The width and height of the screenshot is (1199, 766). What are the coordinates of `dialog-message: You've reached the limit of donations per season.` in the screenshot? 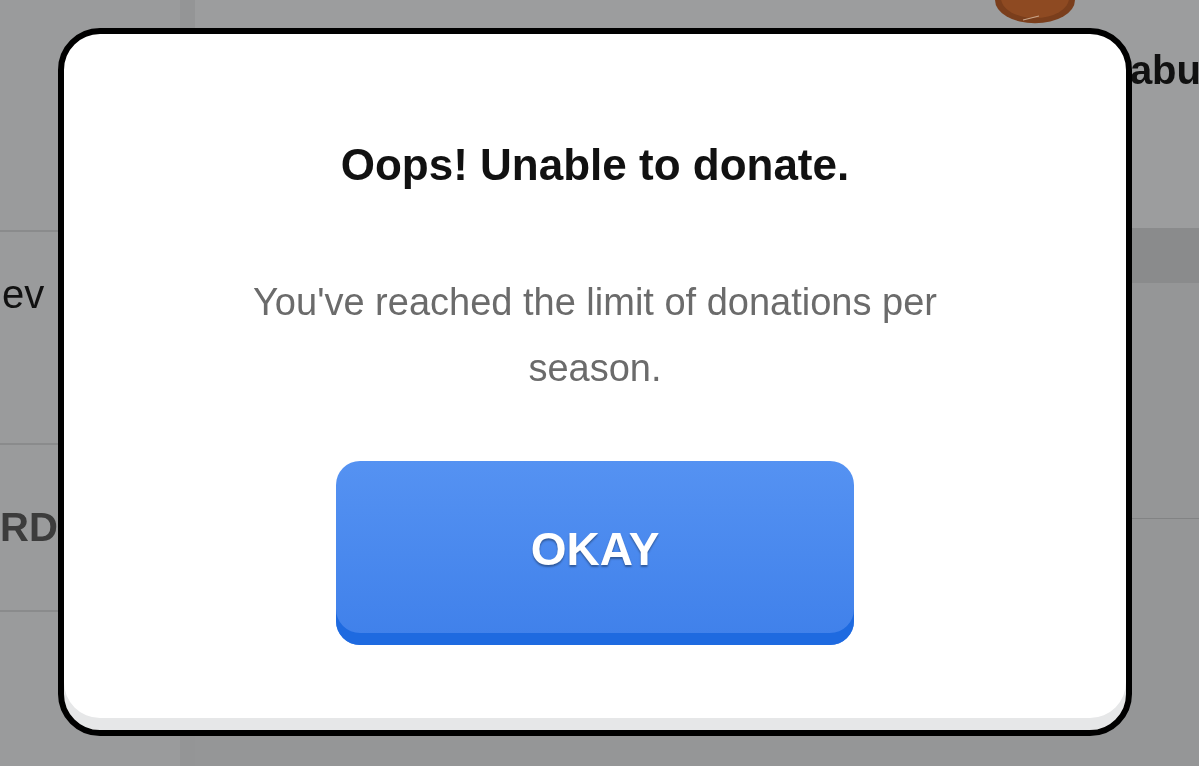 It's located at (595, 335).